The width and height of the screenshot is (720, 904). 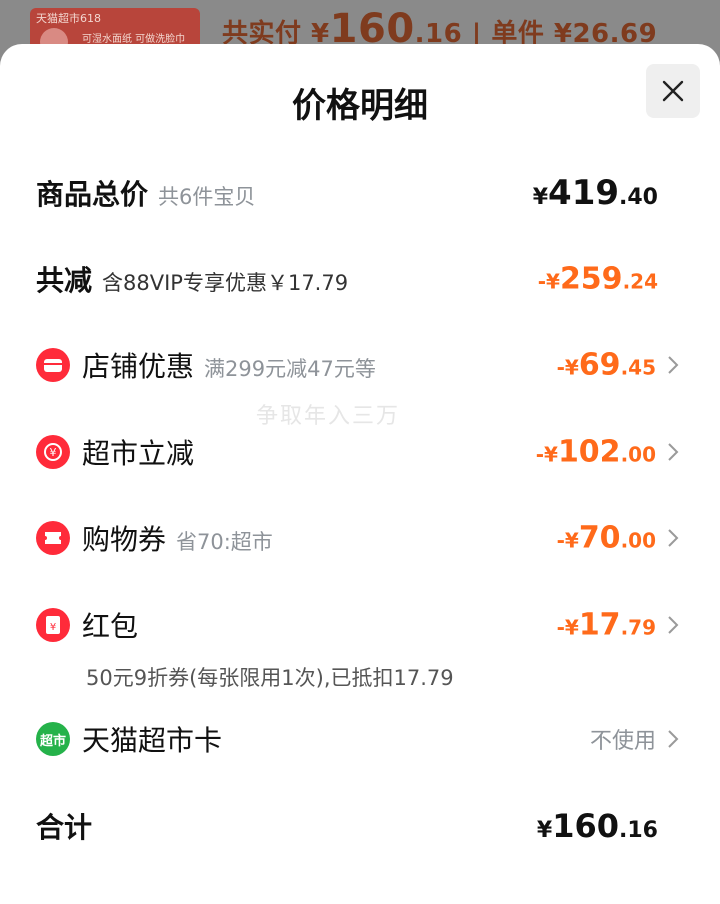 I want to click on grand-total-label: 合计, so click(x=64, y=827).